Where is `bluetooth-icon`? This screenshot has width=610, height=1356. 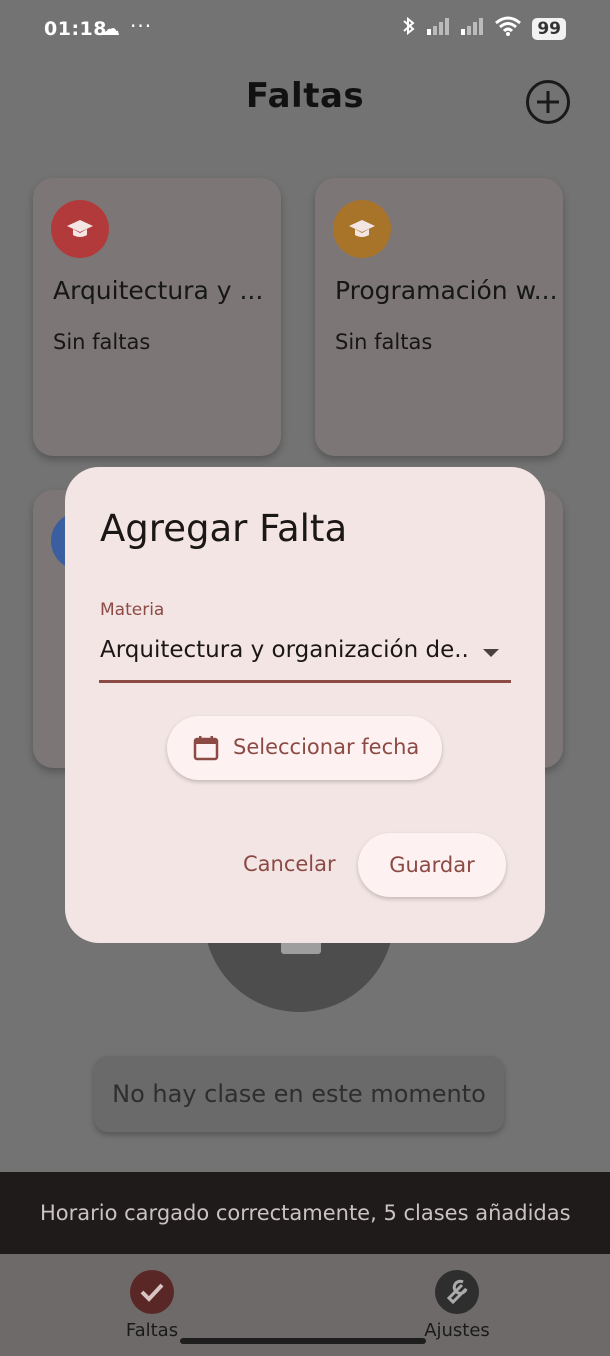
bluetooth-icon is located at coordinates (409, 28).